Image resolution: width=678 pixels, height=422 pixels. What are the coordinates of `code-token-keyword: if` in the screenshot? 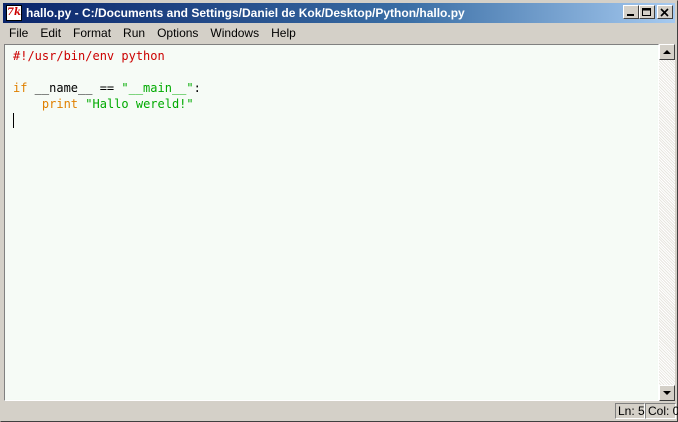 It's located at (20, 88).